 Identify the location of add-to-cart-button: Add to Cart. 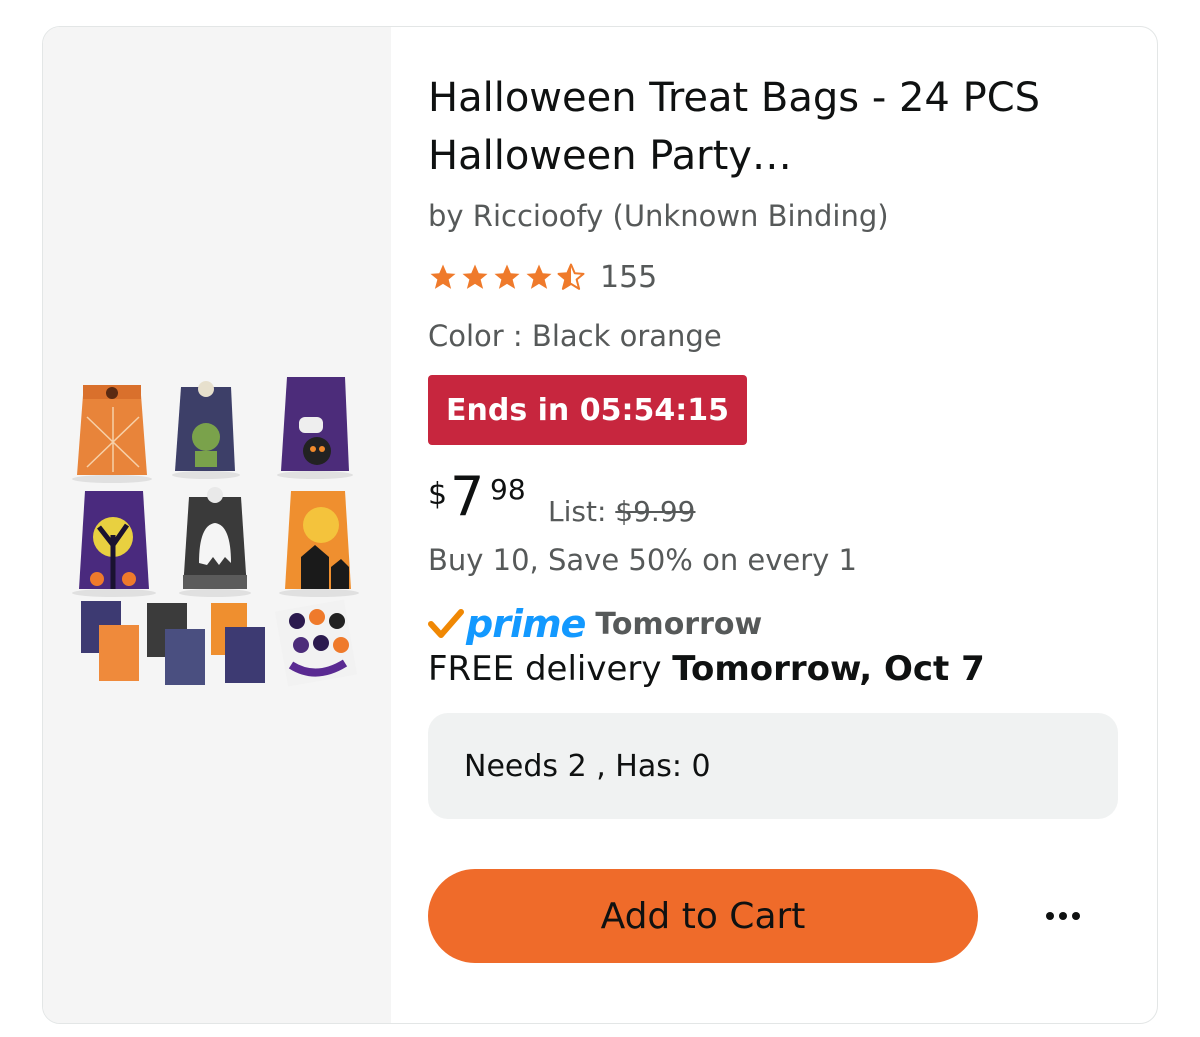
(703, 916).